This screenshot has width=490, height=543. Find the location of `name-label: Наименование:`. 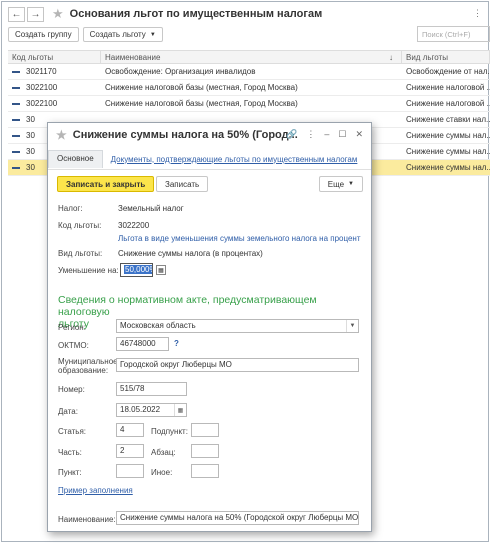

name-label: Наименование: is located at coordinates (87, 519).